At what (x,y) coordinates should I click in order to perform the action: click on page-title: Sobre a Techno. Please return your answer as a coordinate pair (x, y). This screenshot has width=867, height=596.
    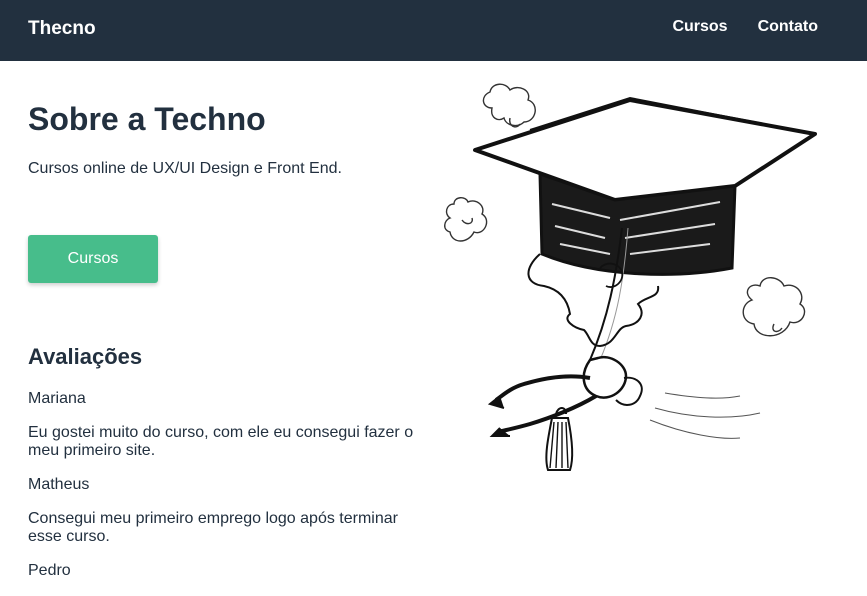
    Looking at the image, I should click on (147, 119).